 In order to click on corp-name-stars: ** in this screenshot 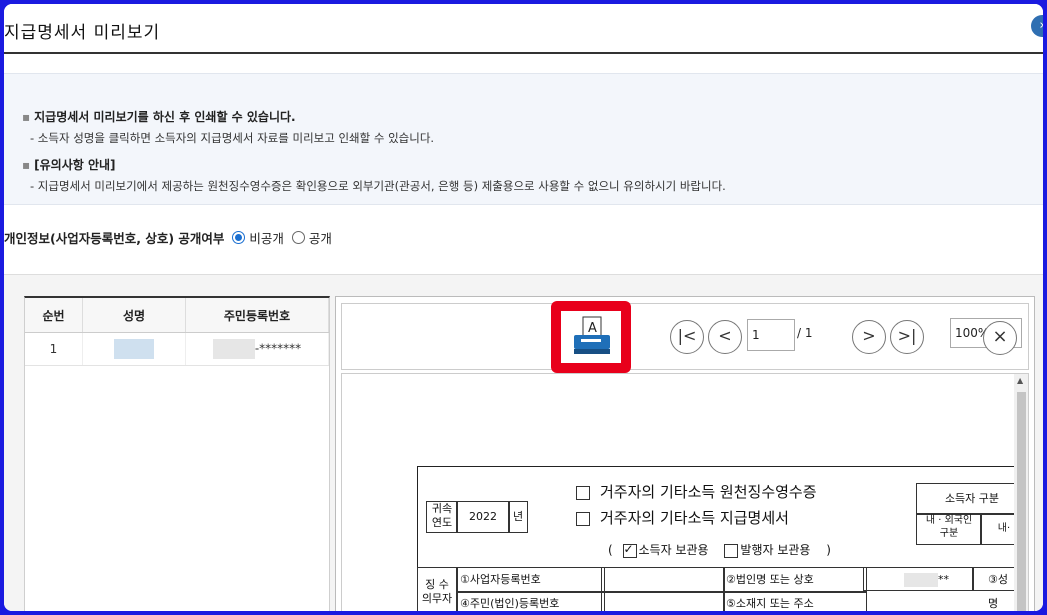, I will do `click(943, 579)`.